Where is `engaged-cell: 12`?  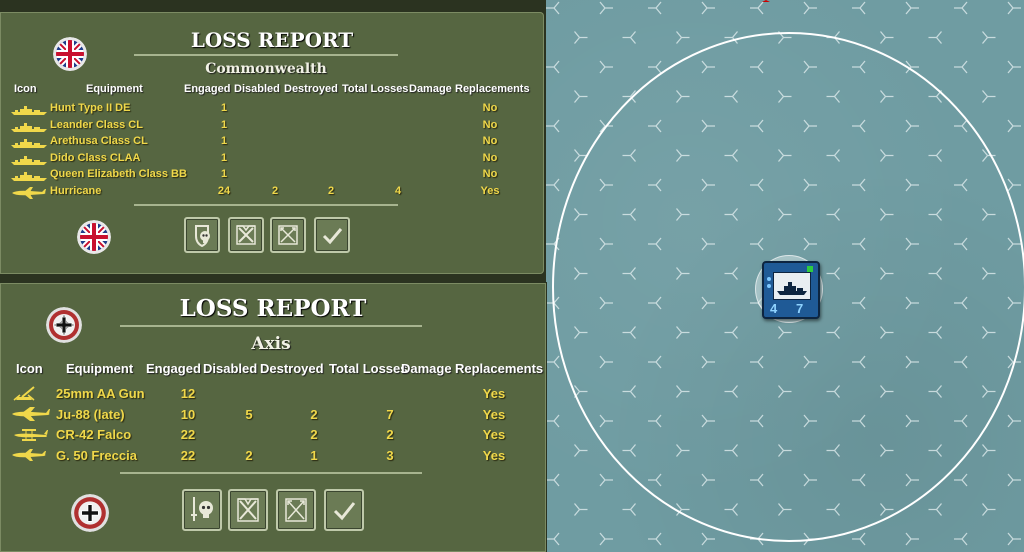 engaged-cell: 12 is located at coordinates (188, 393).